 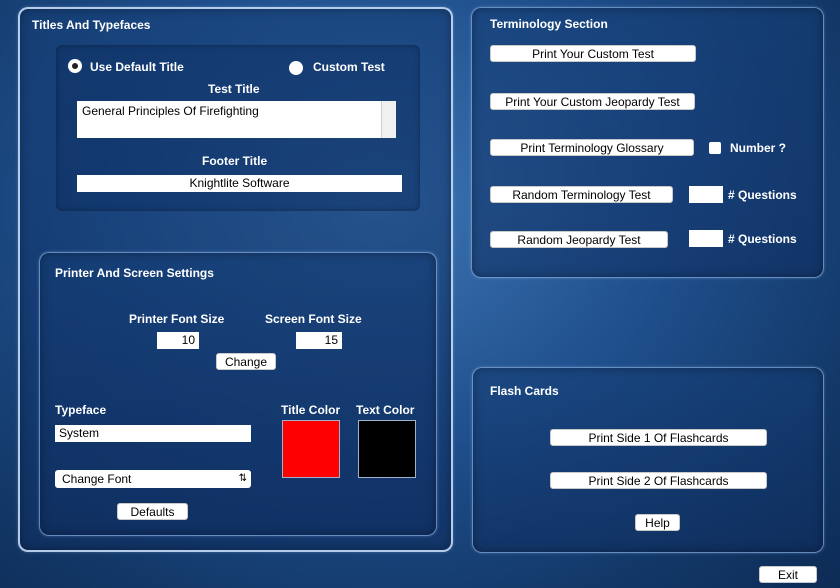 What do you see at coordinates (385, 410) in the screenshot?
I see `text-color-label: Text Color` at bounding box center [385, 410].